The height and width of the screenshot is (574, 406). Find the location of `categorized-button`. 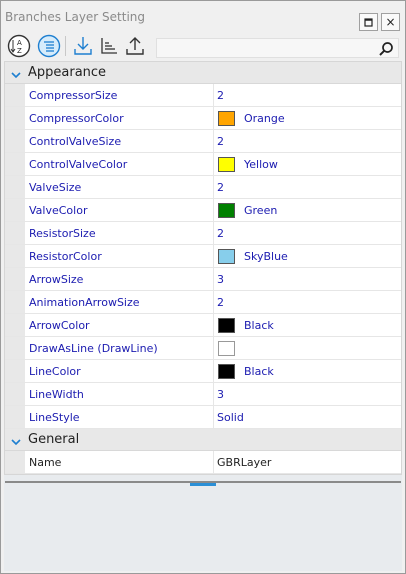

categorized-button is located at coordinates (49, 46).